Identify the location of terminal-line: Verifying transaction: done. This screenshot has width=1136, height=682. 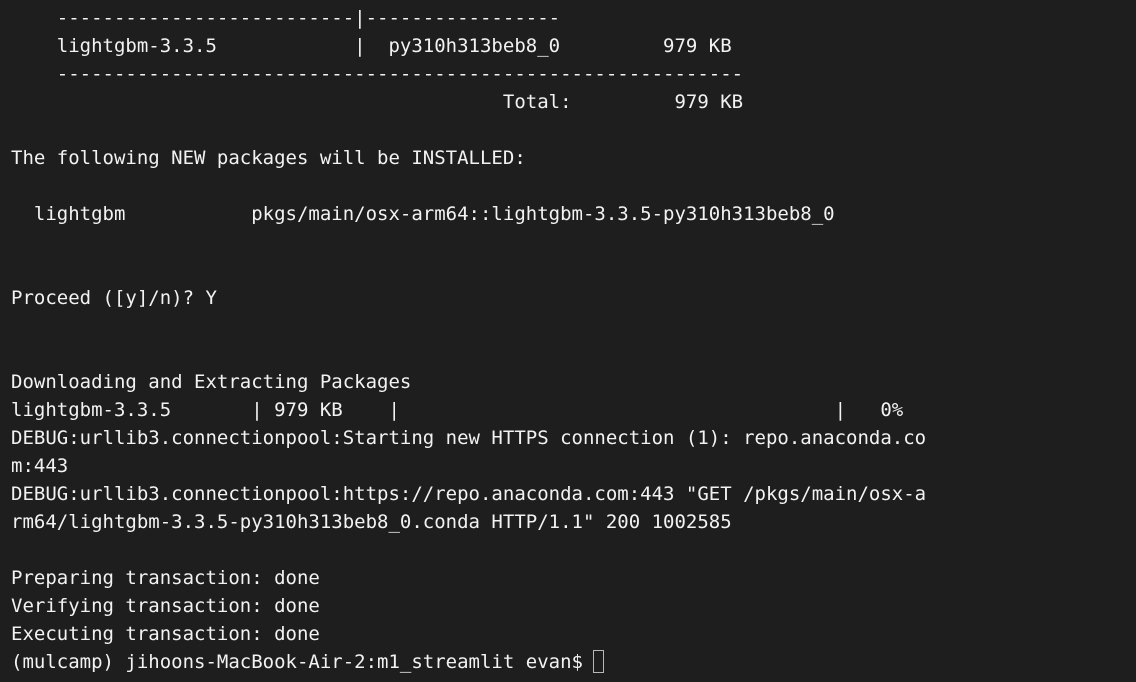
(165, 606).